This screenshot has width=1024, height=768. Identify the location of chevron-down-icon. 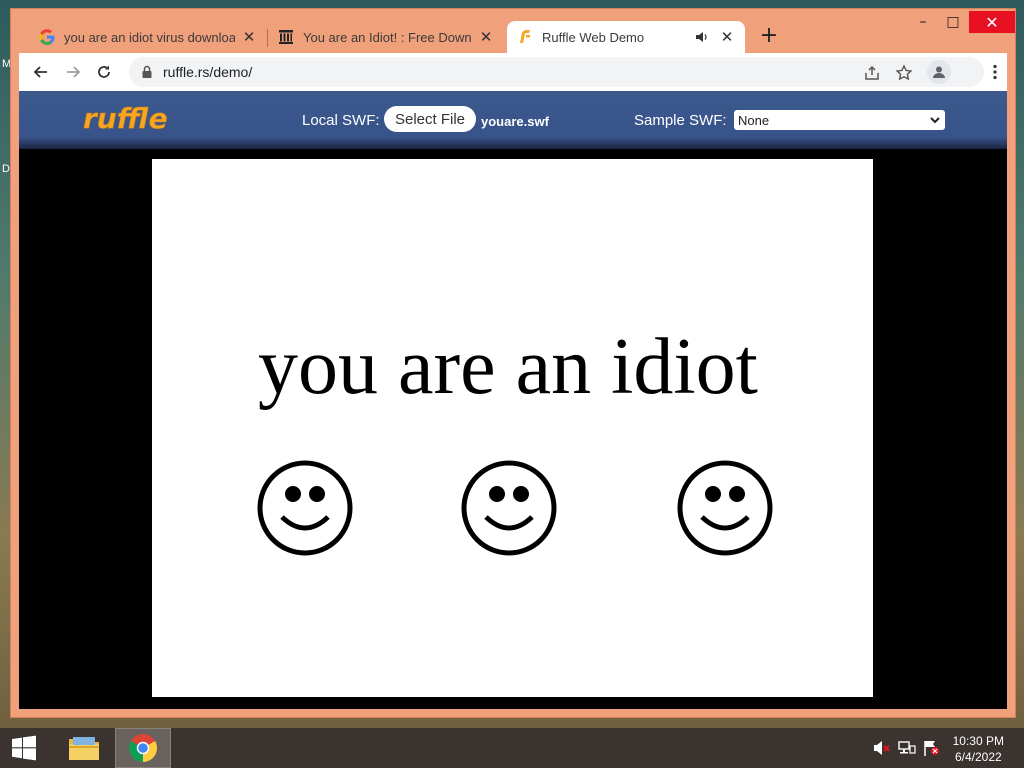
(935, 120).